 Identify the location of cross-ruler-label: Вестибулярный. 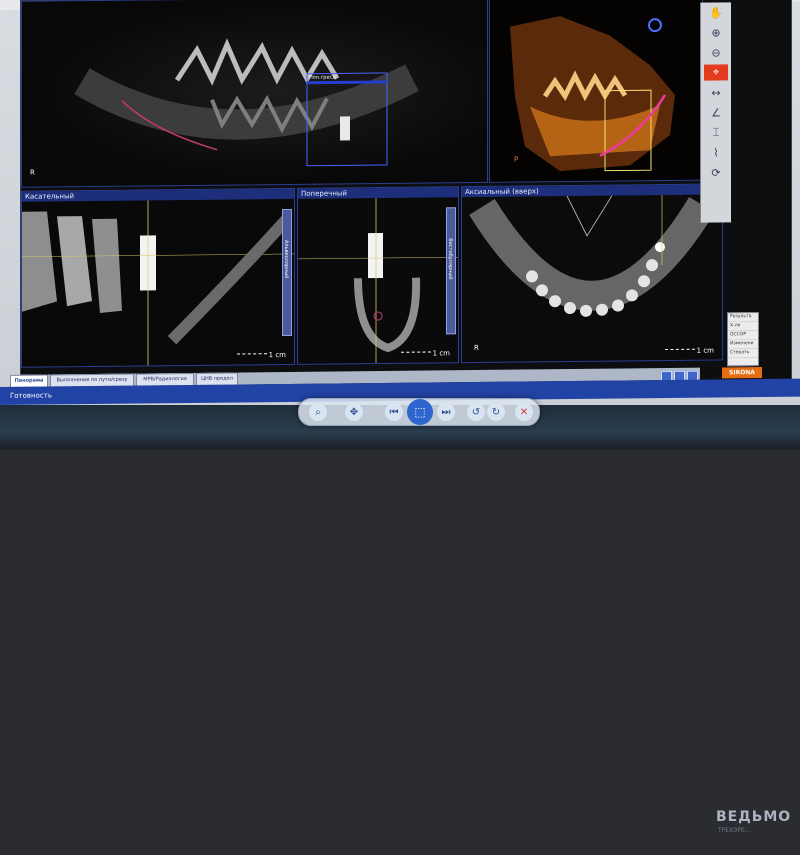
(450, 259).